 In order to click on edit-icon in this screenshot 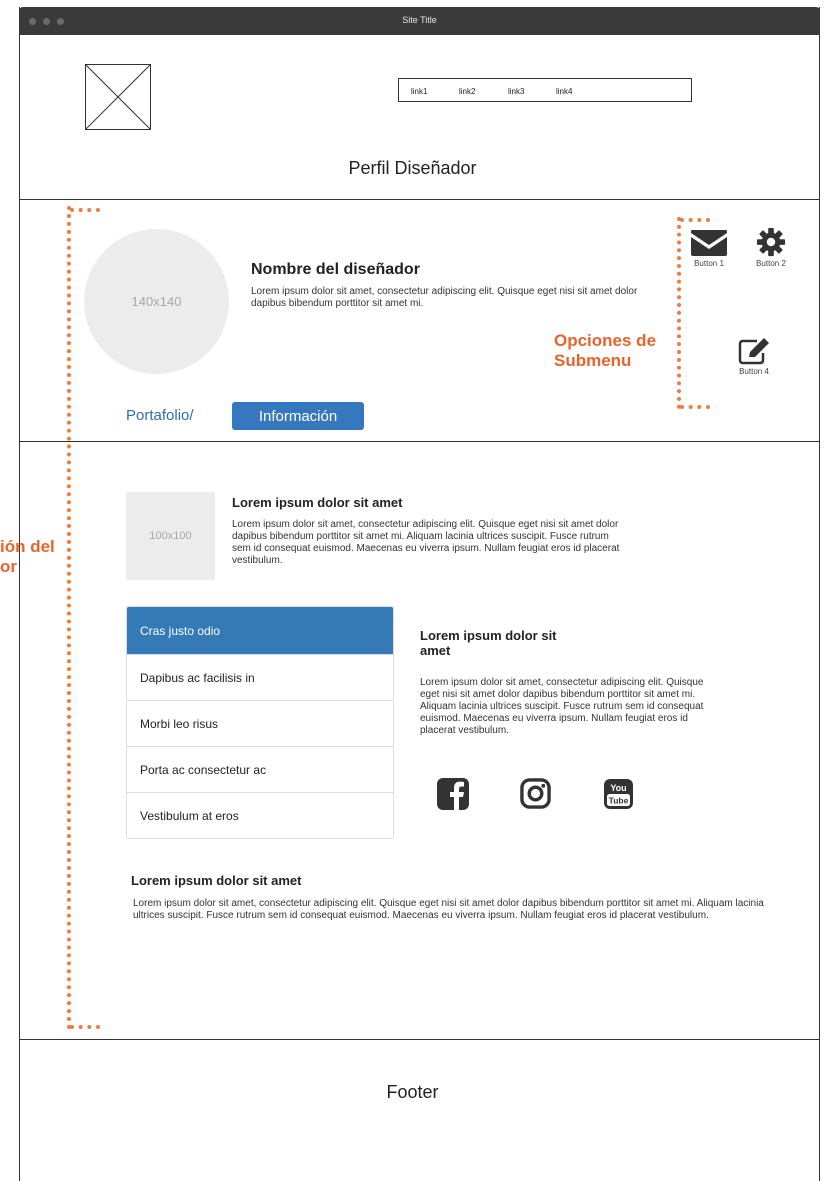, I will do `click(753, 351)`.